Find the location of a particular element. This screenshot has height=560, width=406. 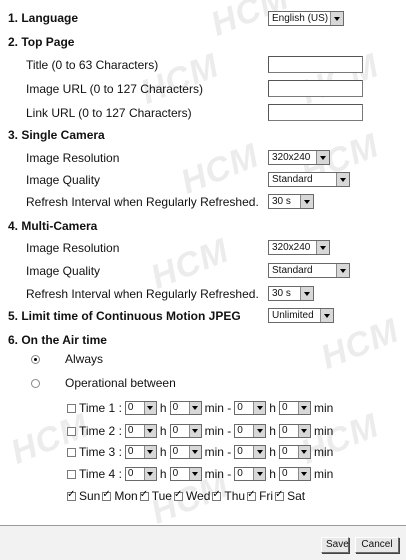

limit-select: Unlimited is located at coordinates (301, 315).